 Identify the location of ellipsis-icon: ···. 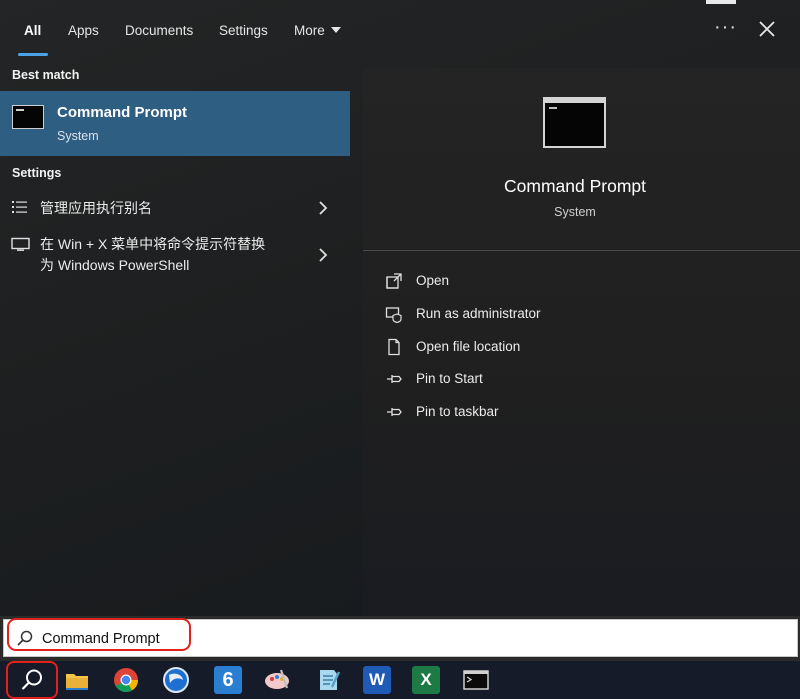
(725, 27).